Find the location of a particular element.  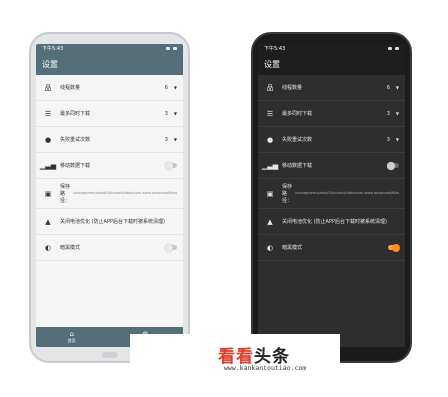

nav-home: ⌂ 首页 is located at coordinates (72, 337).